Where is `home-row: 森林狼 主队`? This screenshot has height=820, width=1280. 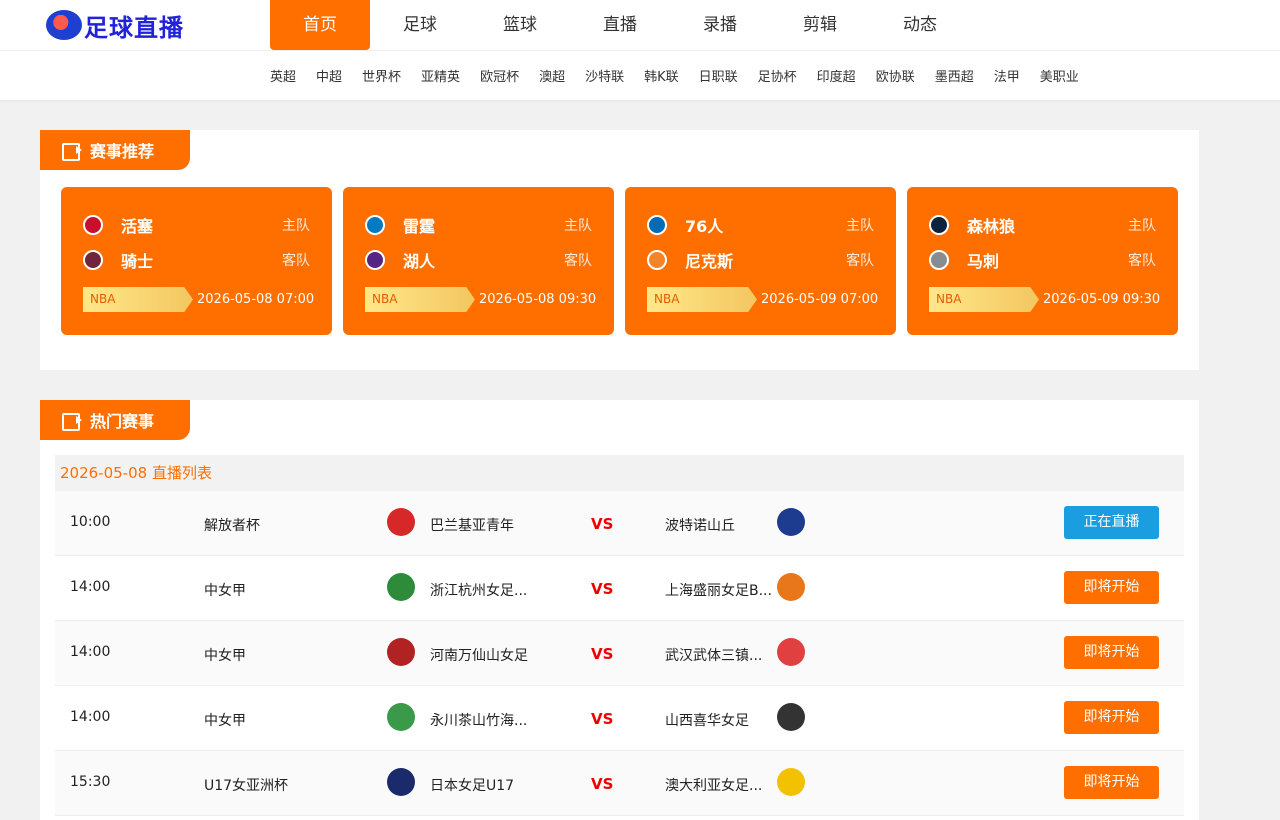 home-row: 森林狼 主队 is located at coordinates (1042, 225).